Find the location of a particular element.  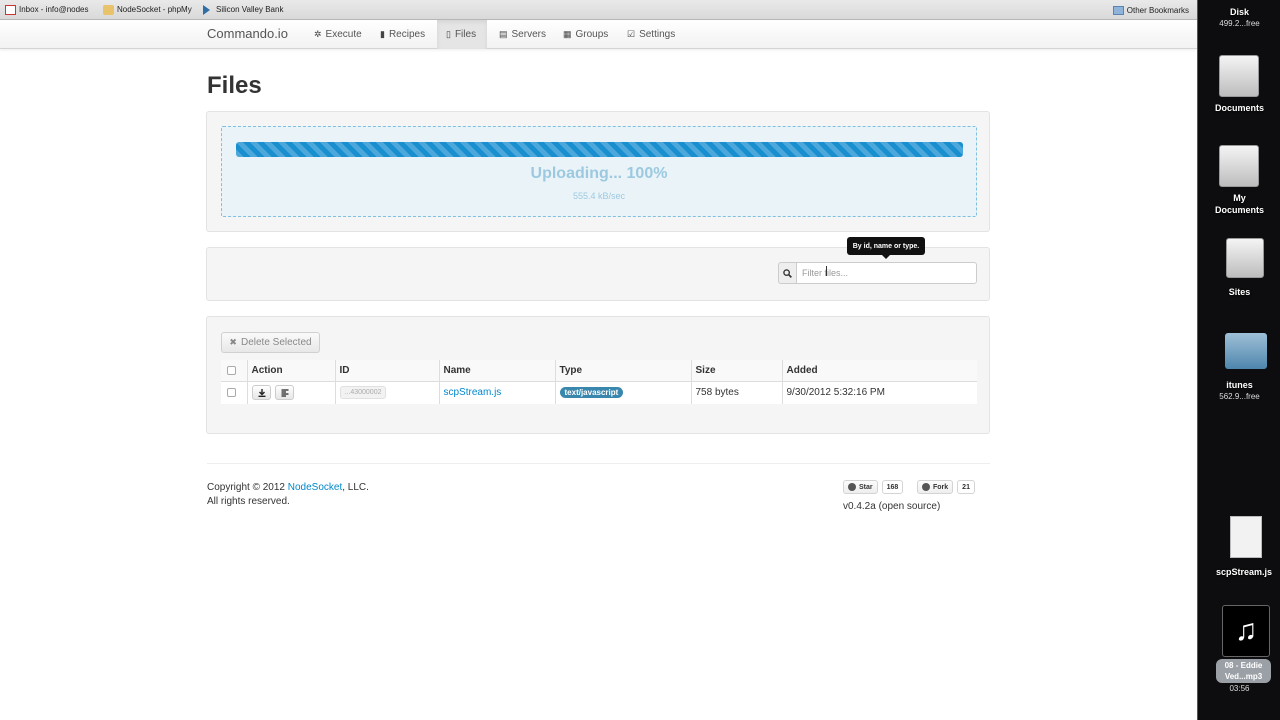

version: v0.4.2a (open source) is located at coordinates (892, 506).